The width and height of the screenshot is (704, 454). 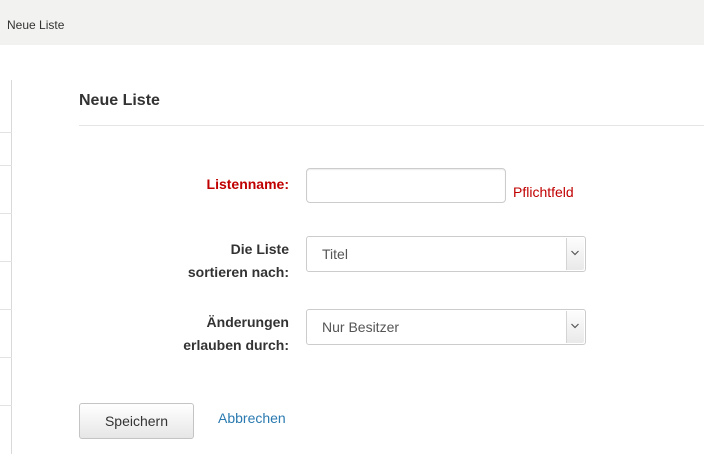 What do you see at coordinates (6, 267) in the screenshot?
I see `left-rail` at bounding box center [6, 267].